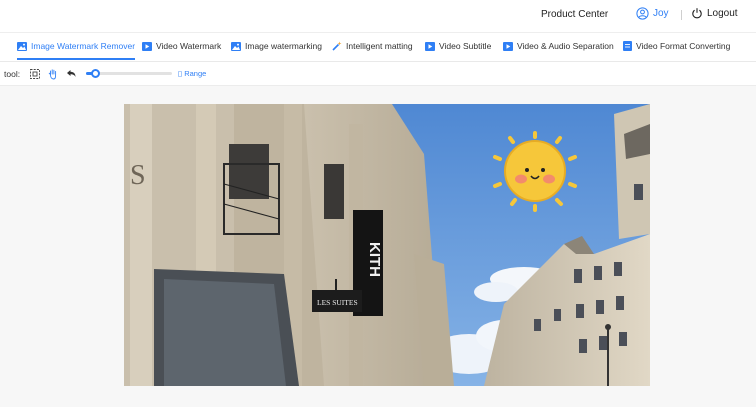 The width and height of the screenshot is (756, 407). What do you see at coordinates (71, 74) in the screenshot?
I see `undo-icon` at bounding box center [71, 74].